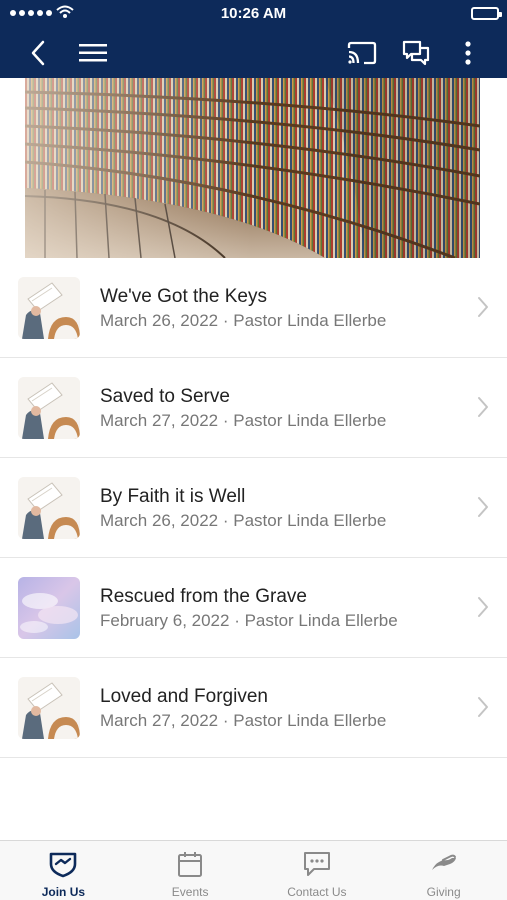 The height and width of the screenshot is (900, 507). What do you see at coordinates (183, 296) in the screenshot?
I see `sermon-title: We've Got the Keys` at bounding box center [183, 296].